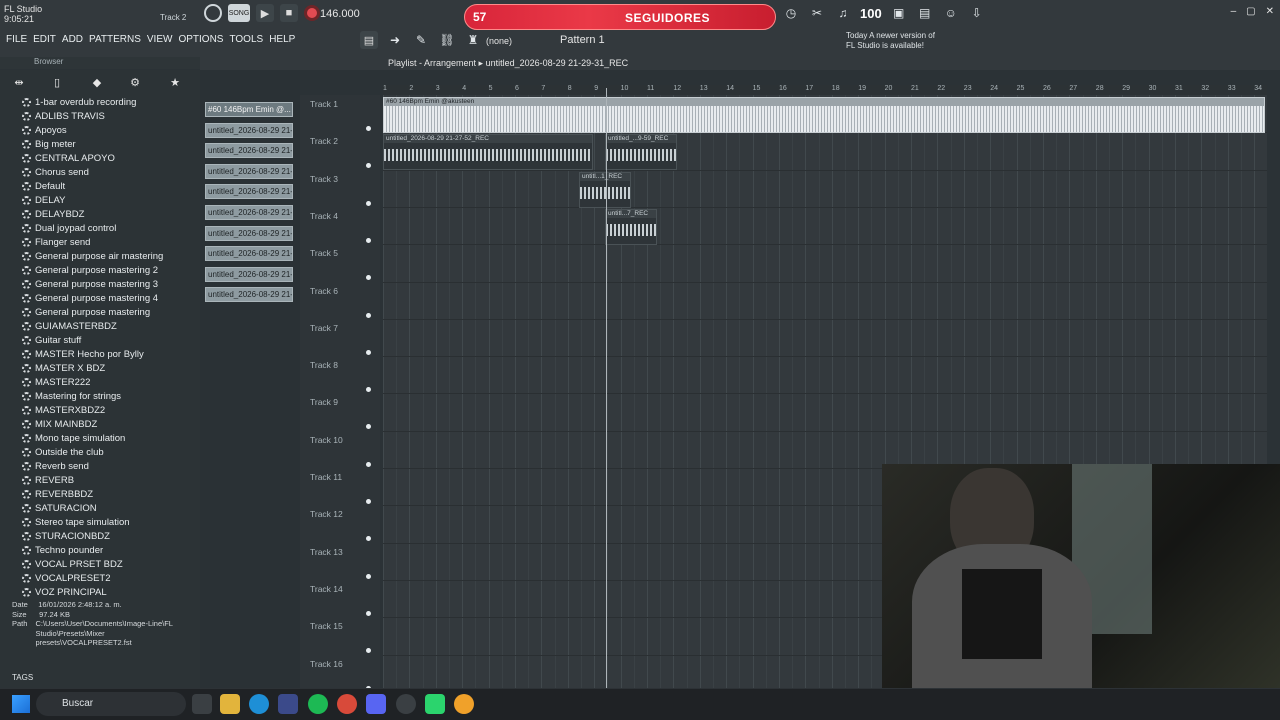 The image size is (1280, 720). I want to click on browser-item: Techno pounder, so click(111, 550).